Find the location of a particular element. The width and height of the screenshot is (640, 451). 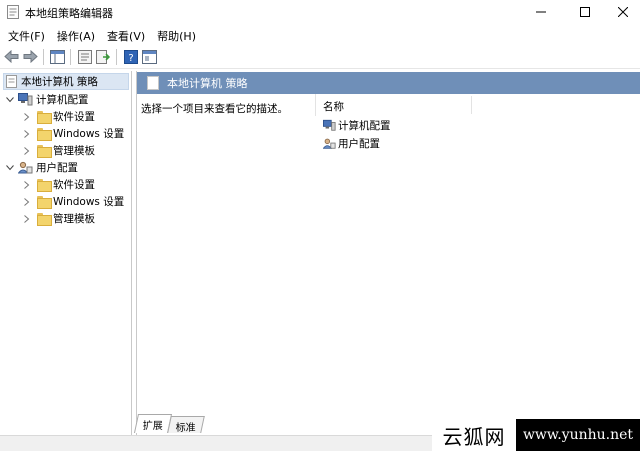

minimize-button is located at coordinates (541, 12).